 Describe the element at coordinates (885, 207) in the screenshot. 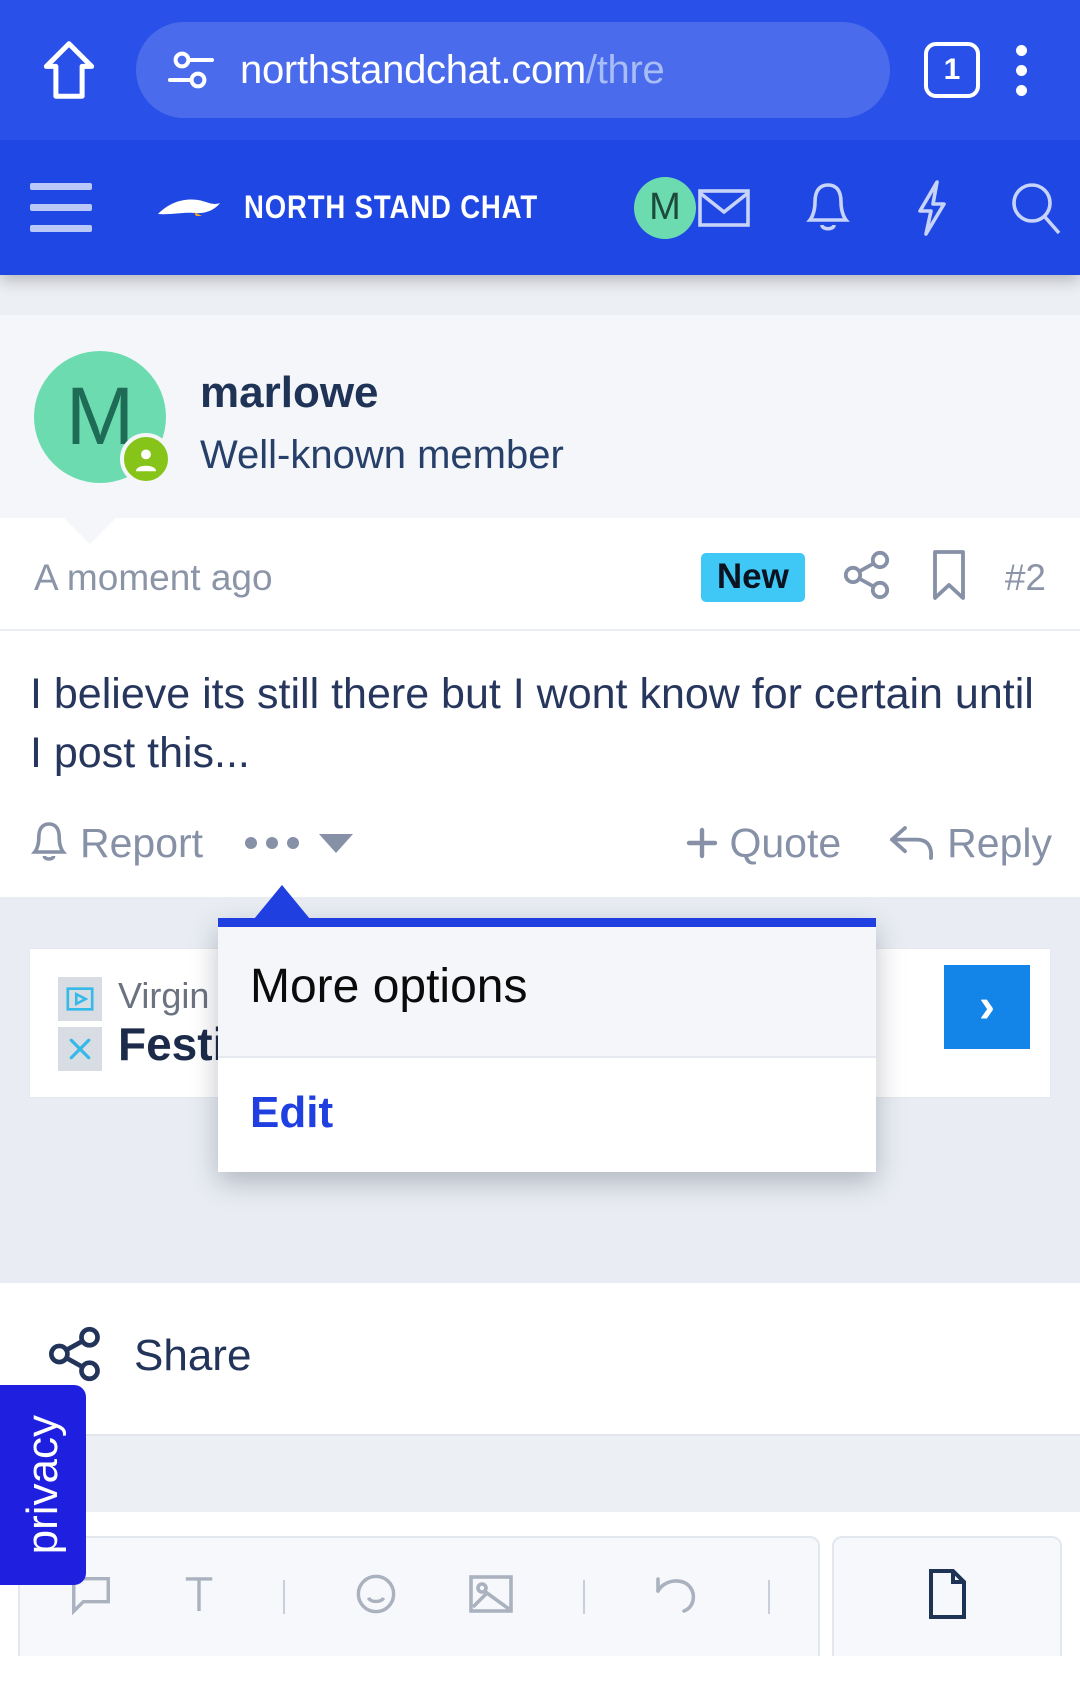

I see `header-icon-group` at that location.